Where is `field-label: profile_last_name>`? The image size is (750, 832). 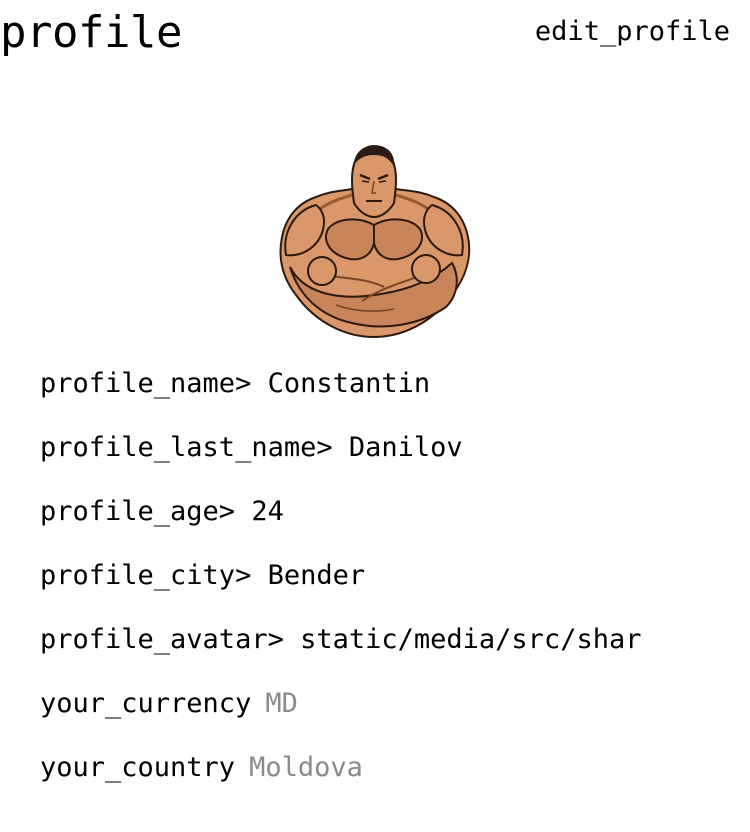
field-label: profile_last_name> is located at coordinates (186, 447).